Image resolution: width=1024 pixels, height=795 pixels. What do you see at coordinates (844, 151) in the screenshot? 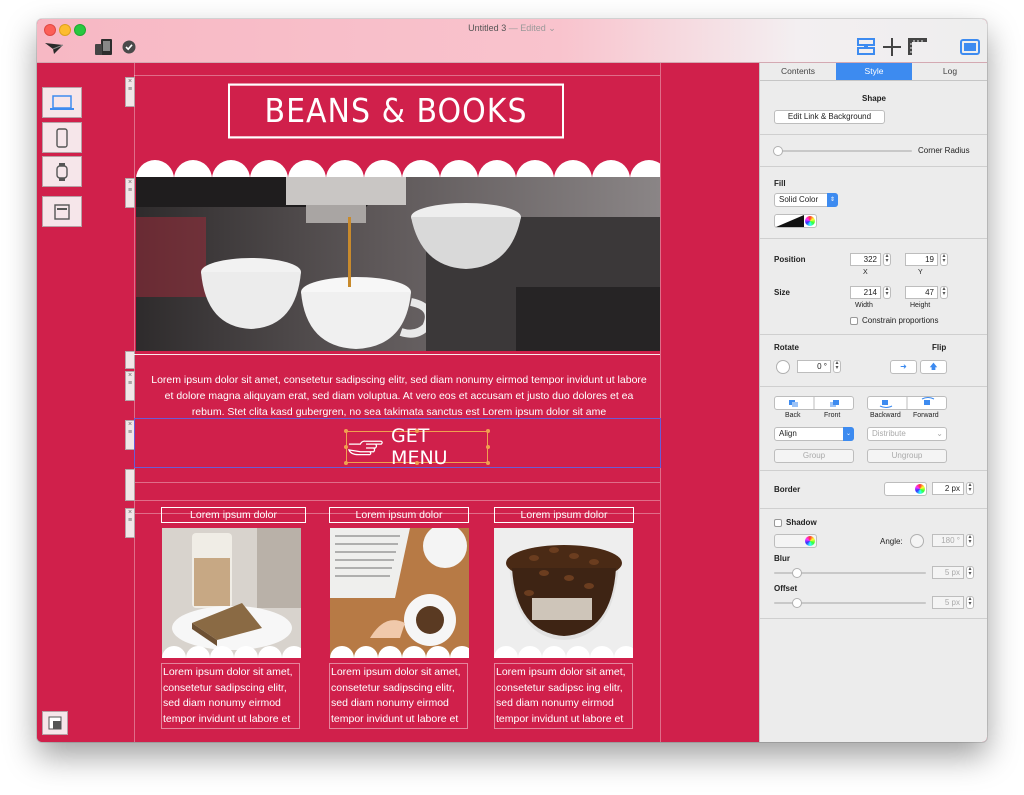
I see `corner-radius-slider-track` at bounding box center [844, 151].